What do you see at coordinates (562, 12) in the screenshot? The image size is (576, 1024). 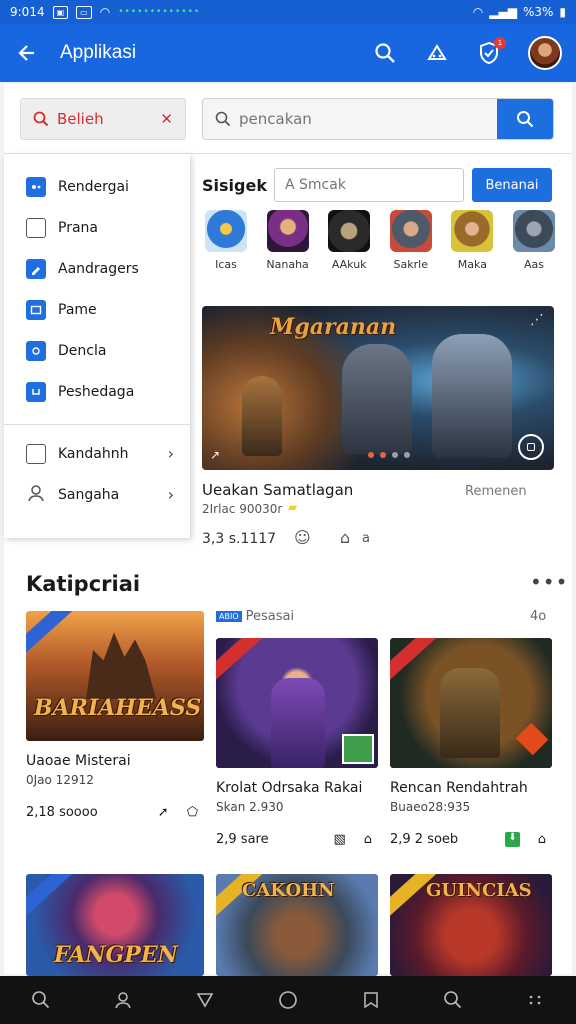 I see `battery-icon: ▮` at bounding box center [562, 12].